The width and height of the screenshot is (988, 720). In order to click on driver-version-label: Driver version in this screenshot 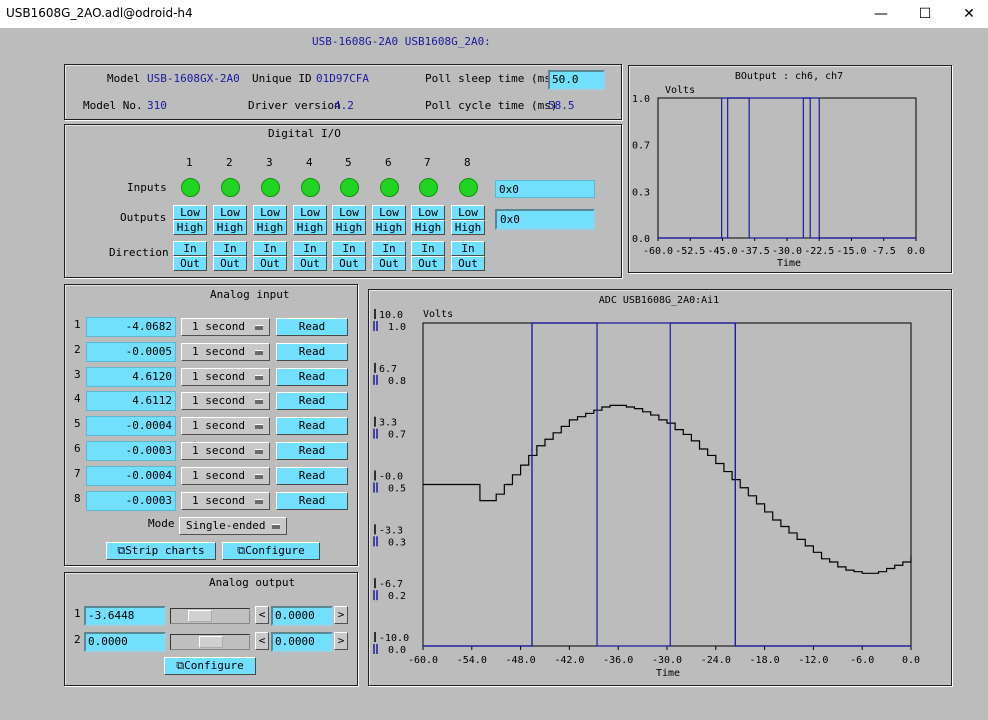, I will do `click(294, 105)`.